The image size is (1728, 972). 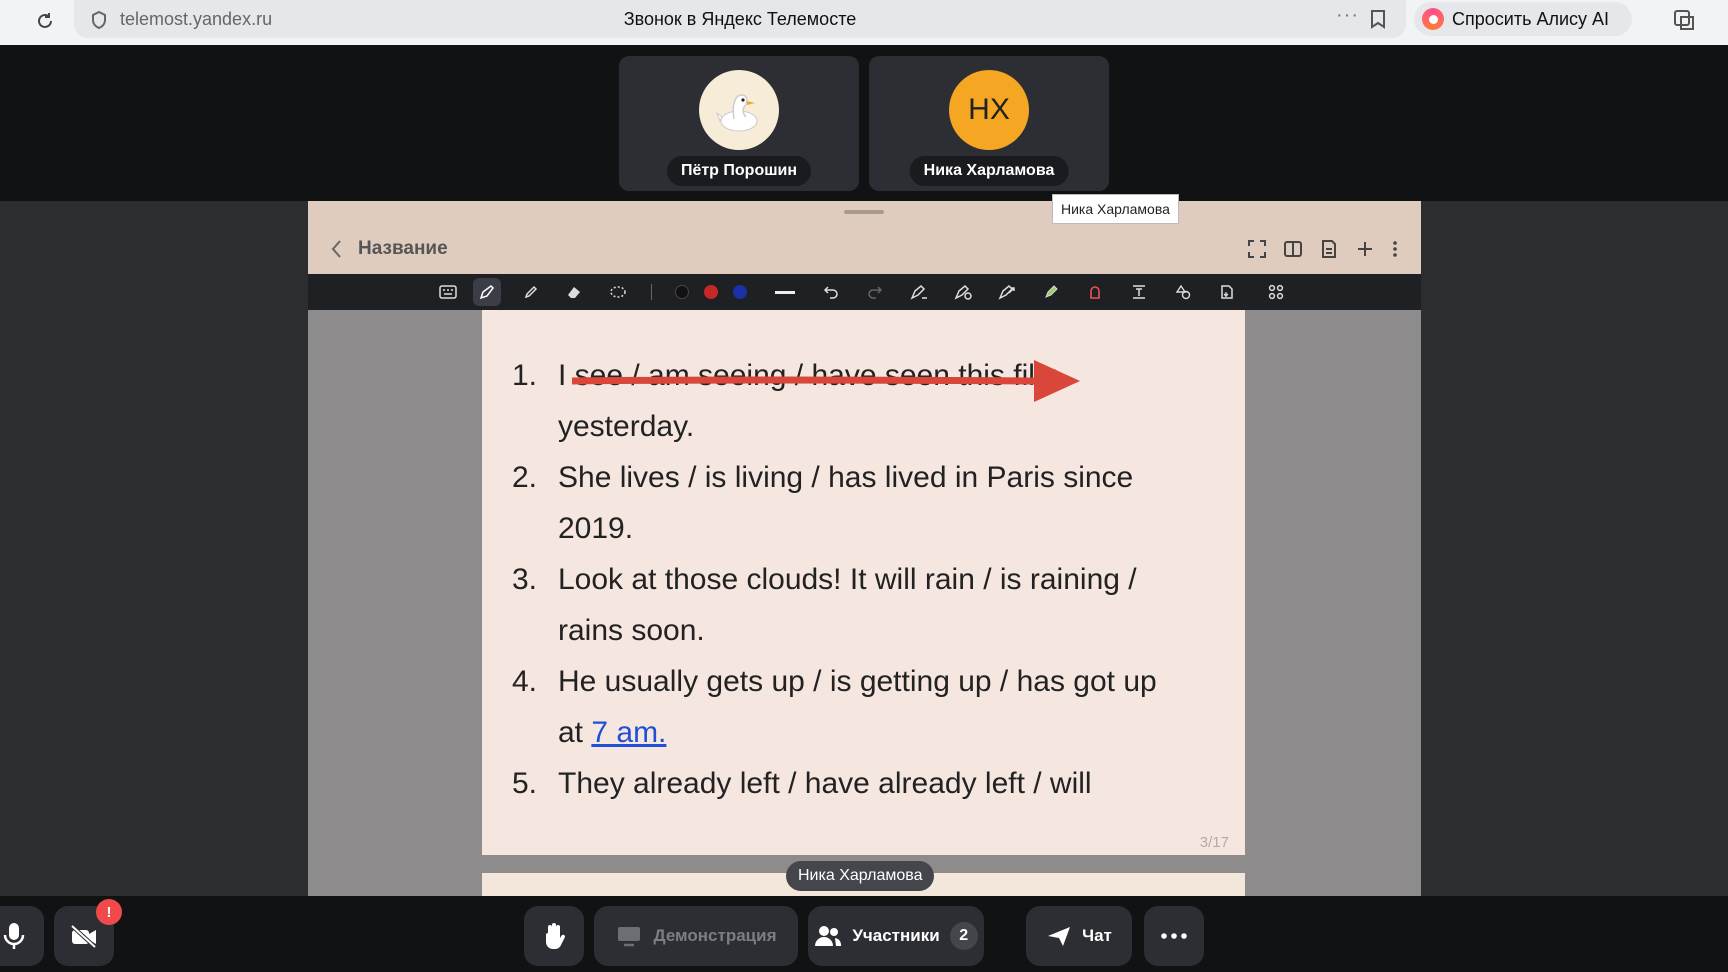 I want to click on red-arrow-annotation, so click(x=832, y=382).